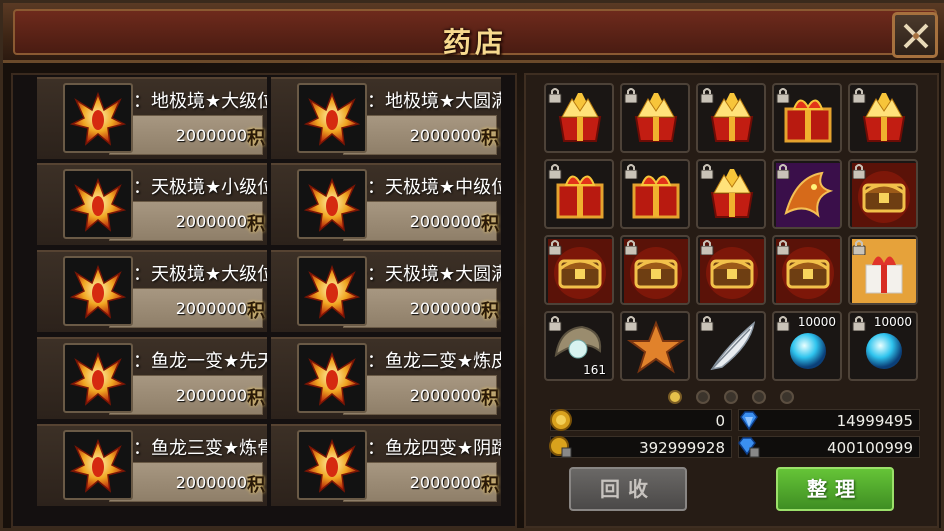 This screenshot has height=531, width=944. Describe the element at coordinates (386, 465) in the screenshot. I see `shop-item: 称号：鱼龙四变★阴蹻会 2000000 积` at that location.